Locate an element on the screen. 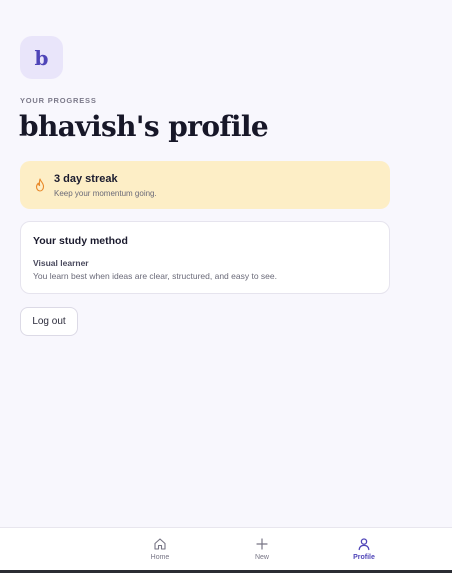  flame-icon is located at coordinates (40, 185).